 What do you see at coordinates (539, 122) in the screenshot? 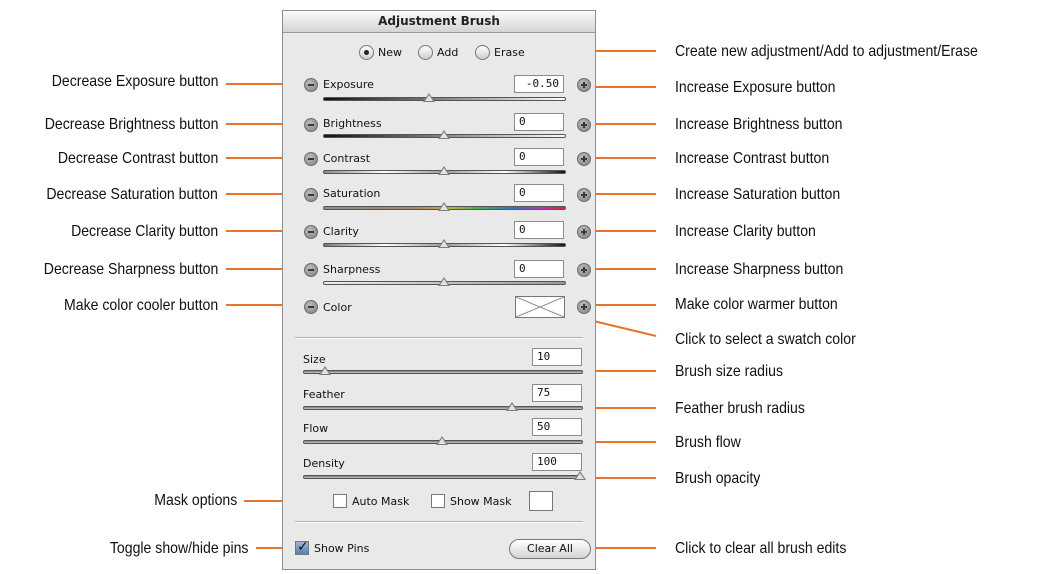
I see `brightness-field: 0` at bounding box center [539, 122].